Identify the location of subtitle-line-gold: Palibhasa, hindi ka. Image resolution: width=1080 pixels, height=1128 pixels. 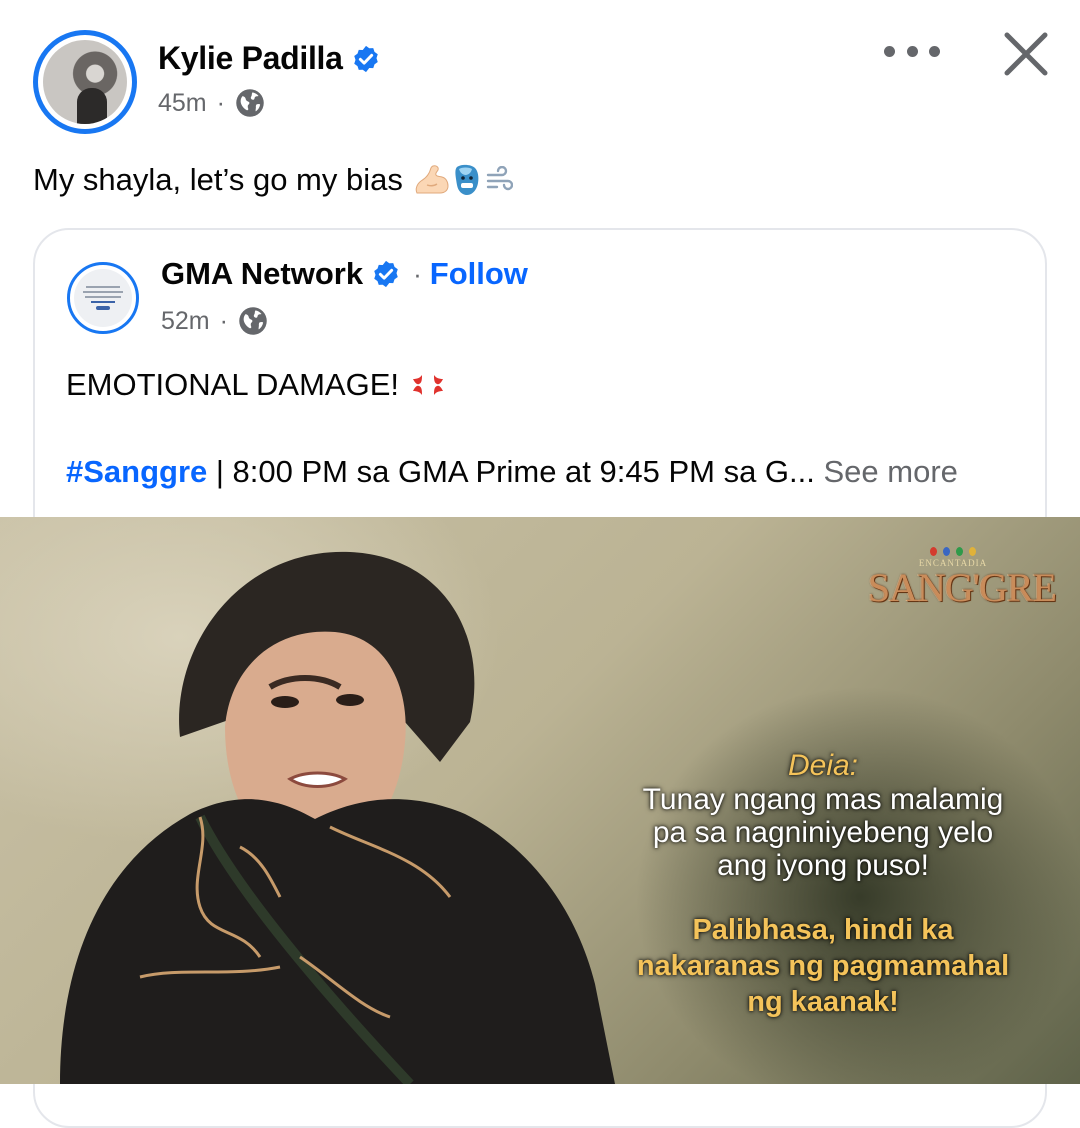
(823, 930).